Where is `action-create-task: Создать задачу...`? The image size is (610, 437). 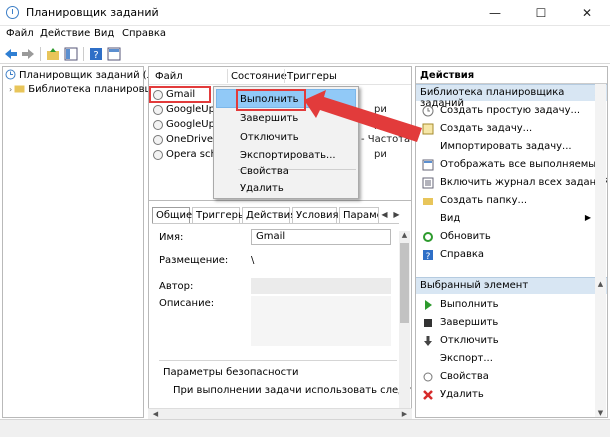
action-create-task: Создать задачу... is located at coordinates (511, 129).